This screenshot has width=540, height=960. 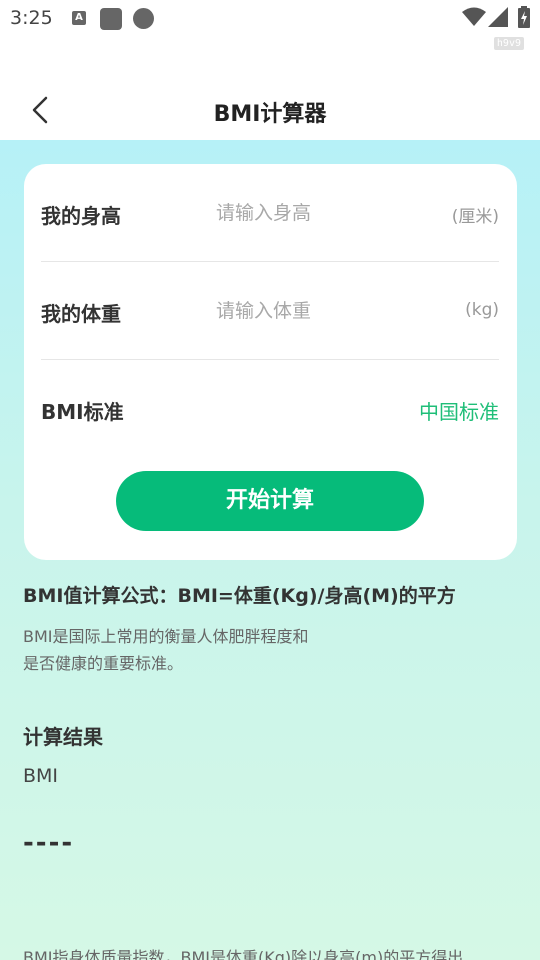 I want to click on footer-note: BMI指身体质量指数，BMI是体重(Kg)除以身高(m)的平方得出, so click(x=243, y=954).